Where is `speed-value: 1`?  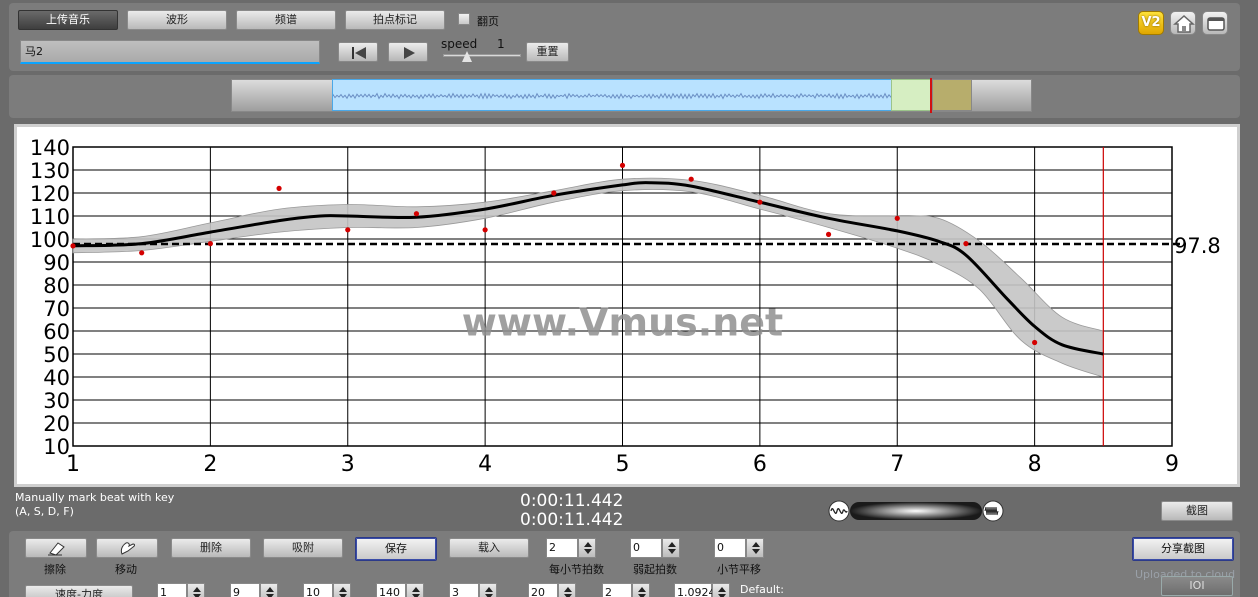 speed-value: 1 is located at coordinates (501, 44).